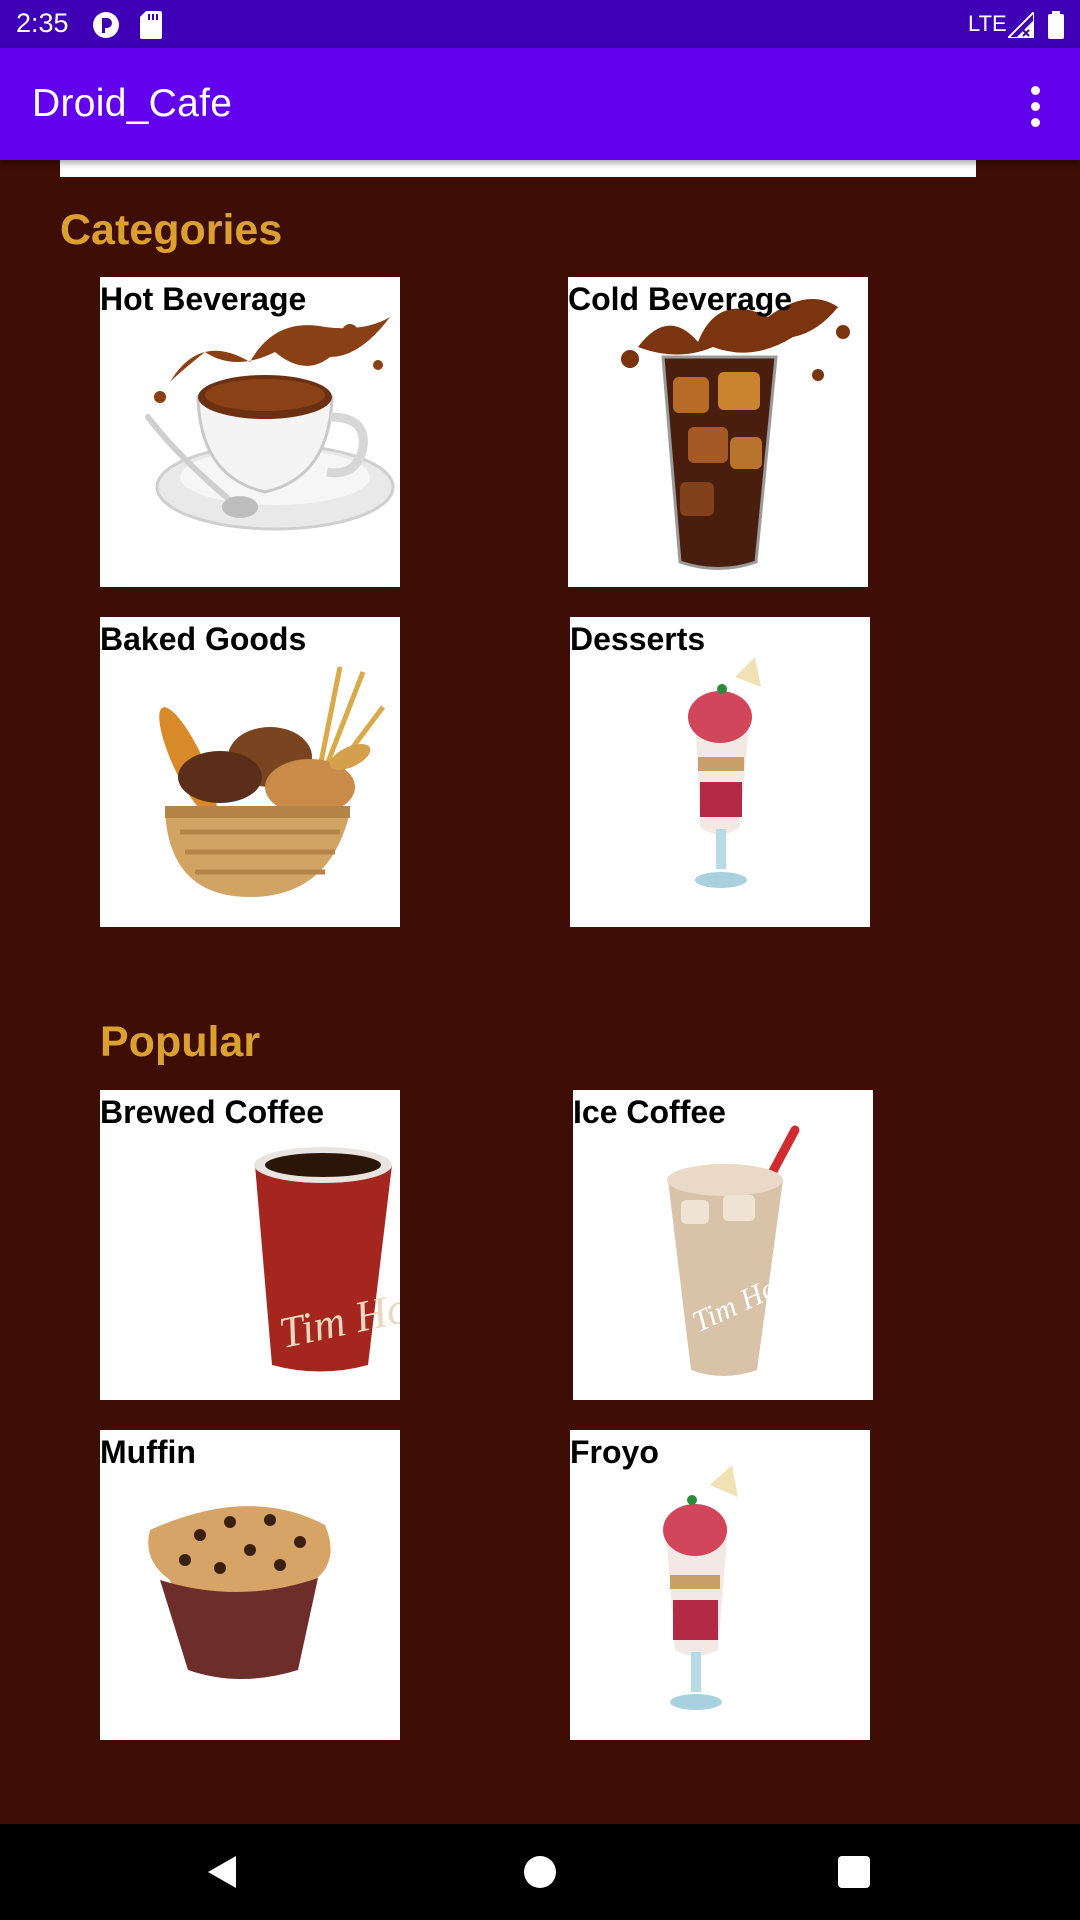  I want to click on muffin-icon, so click(239, 1592).